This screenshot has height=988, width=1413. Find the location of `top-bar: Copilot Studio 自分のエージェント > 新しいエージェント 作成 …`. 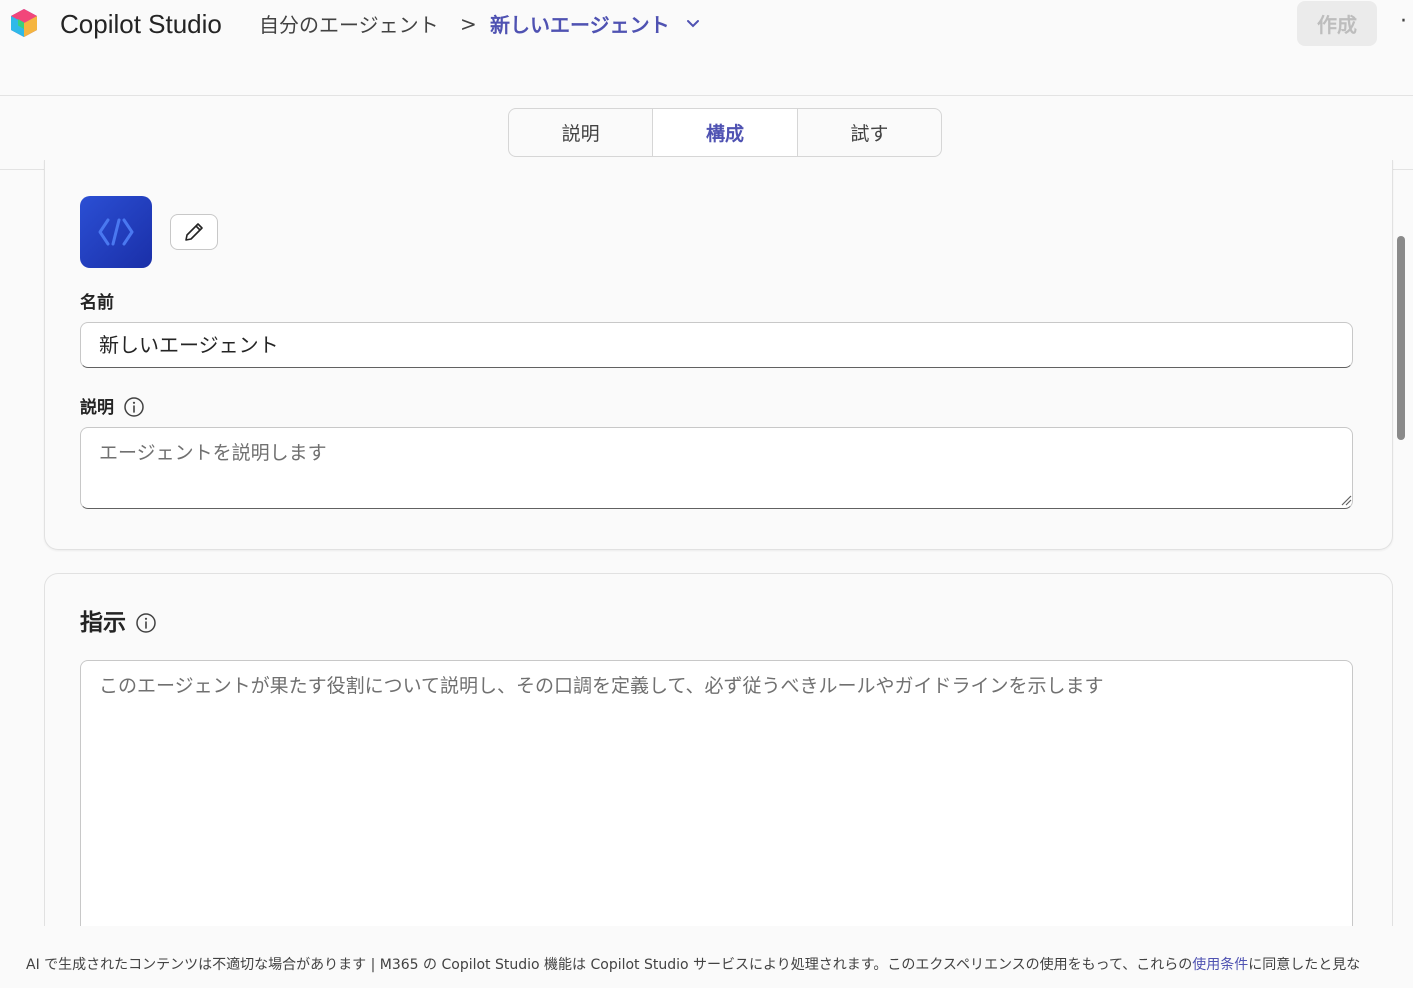

top-bar: Copilot Studio 自分のエージェント > 新しいエージェント 作成 … is located at coordinates (706, 48).